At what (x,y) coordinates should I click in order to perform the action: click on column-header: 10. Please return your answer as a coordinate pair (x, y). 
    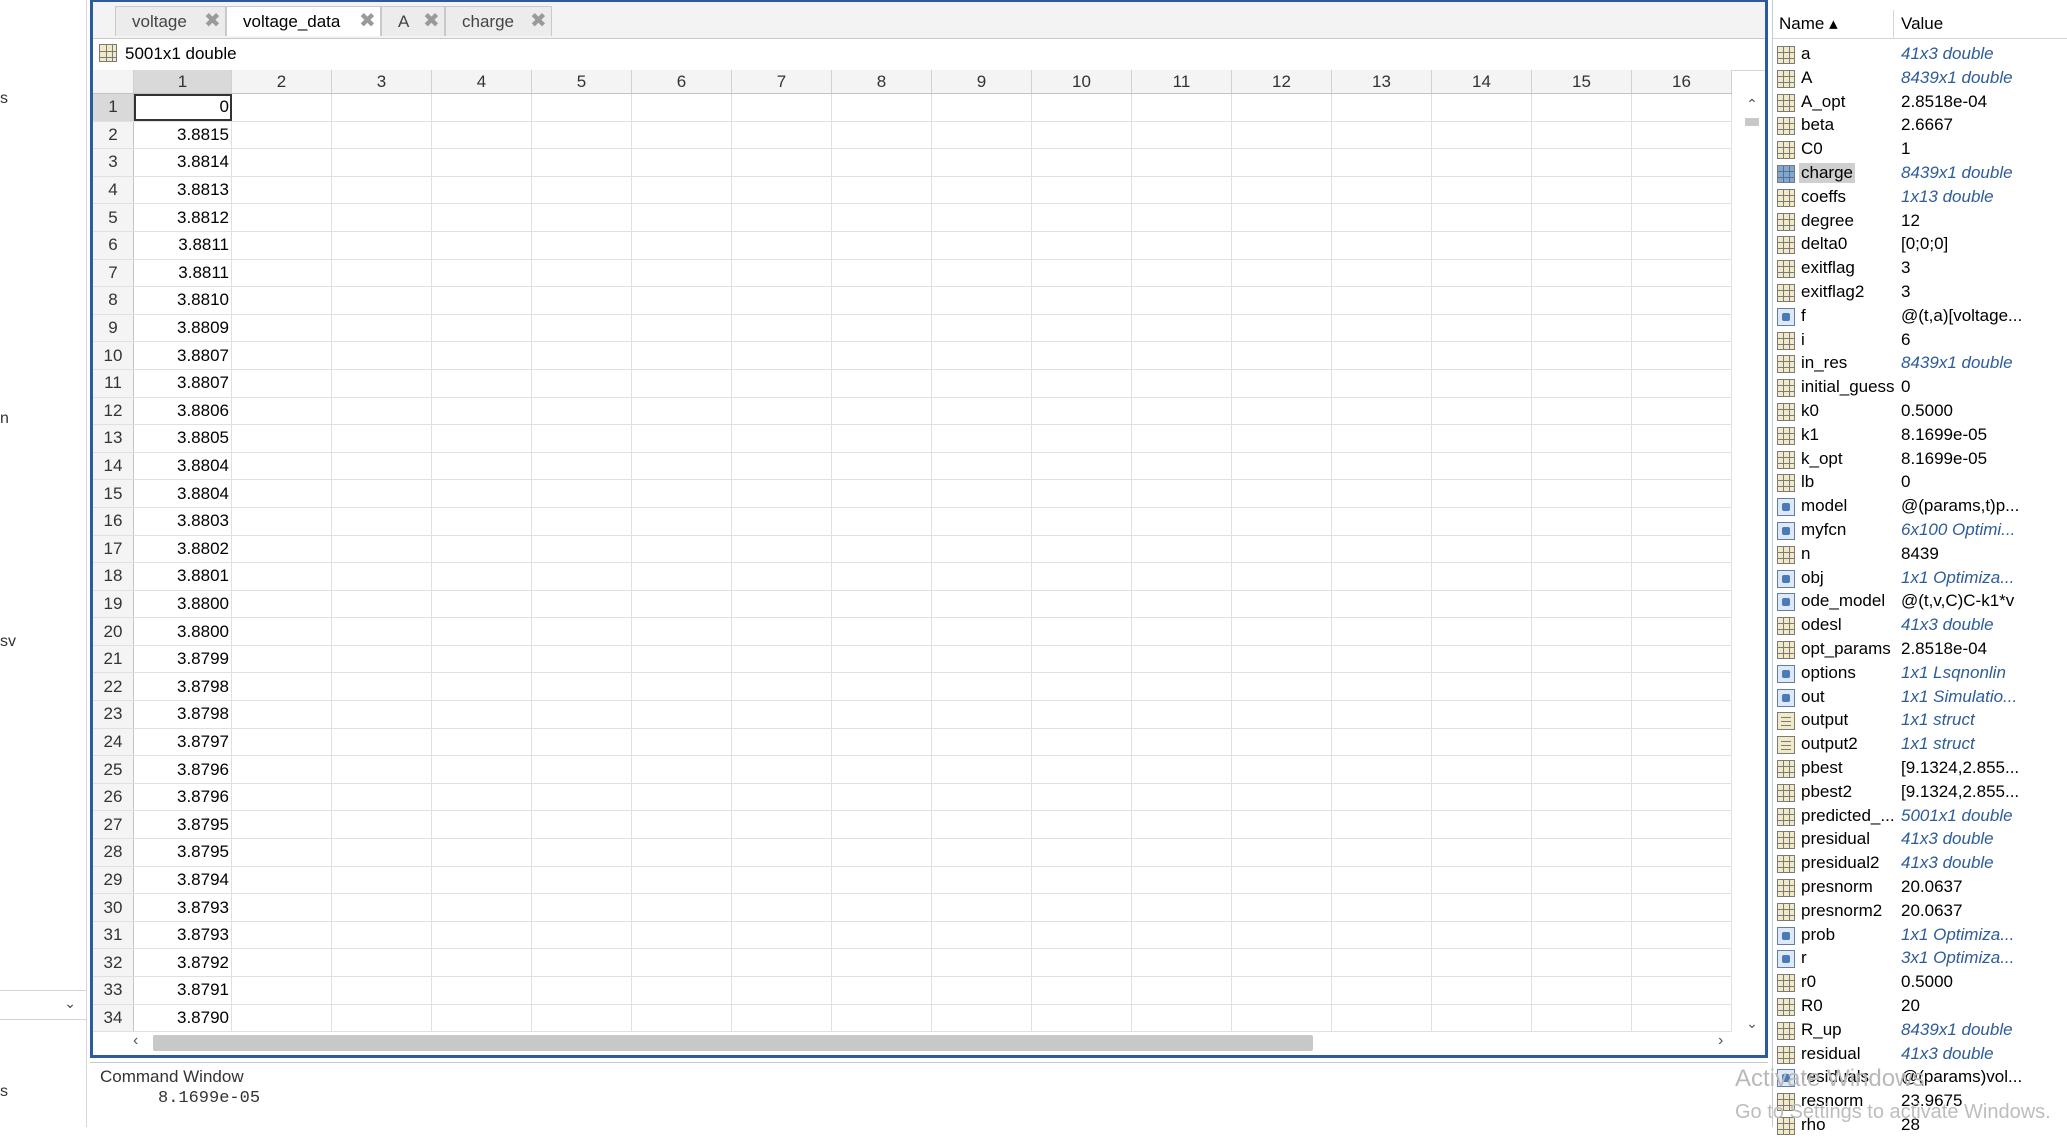
    Looking at the image, I should click on (1081, 82).